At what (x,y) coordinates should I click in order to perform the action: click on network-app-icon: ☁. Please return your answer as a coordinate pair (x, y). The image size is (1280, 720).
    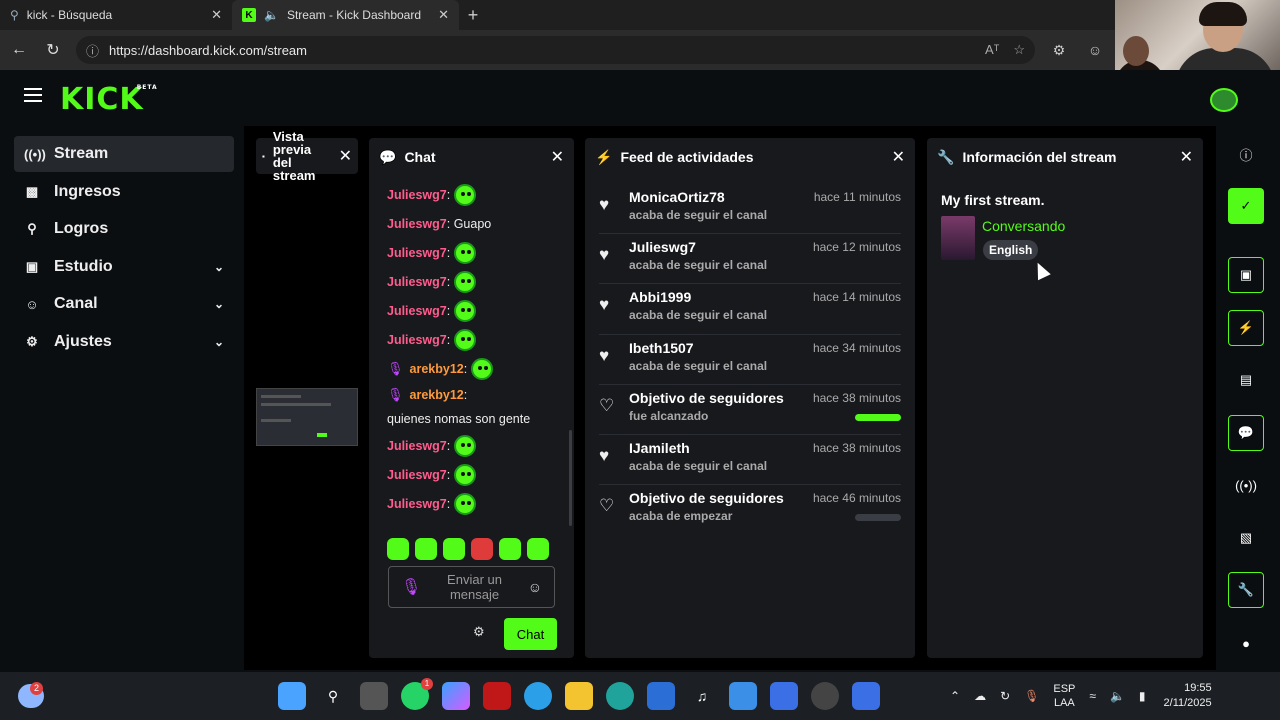
    Looking at the image, I should click on (980, 696).